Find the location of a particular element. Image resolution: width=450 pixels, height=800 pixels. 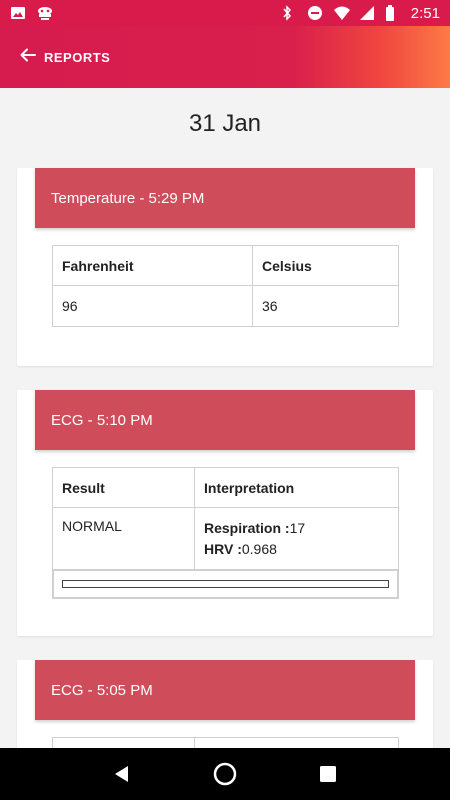

status-time: 2:51 is located at coordinates (425, 13).